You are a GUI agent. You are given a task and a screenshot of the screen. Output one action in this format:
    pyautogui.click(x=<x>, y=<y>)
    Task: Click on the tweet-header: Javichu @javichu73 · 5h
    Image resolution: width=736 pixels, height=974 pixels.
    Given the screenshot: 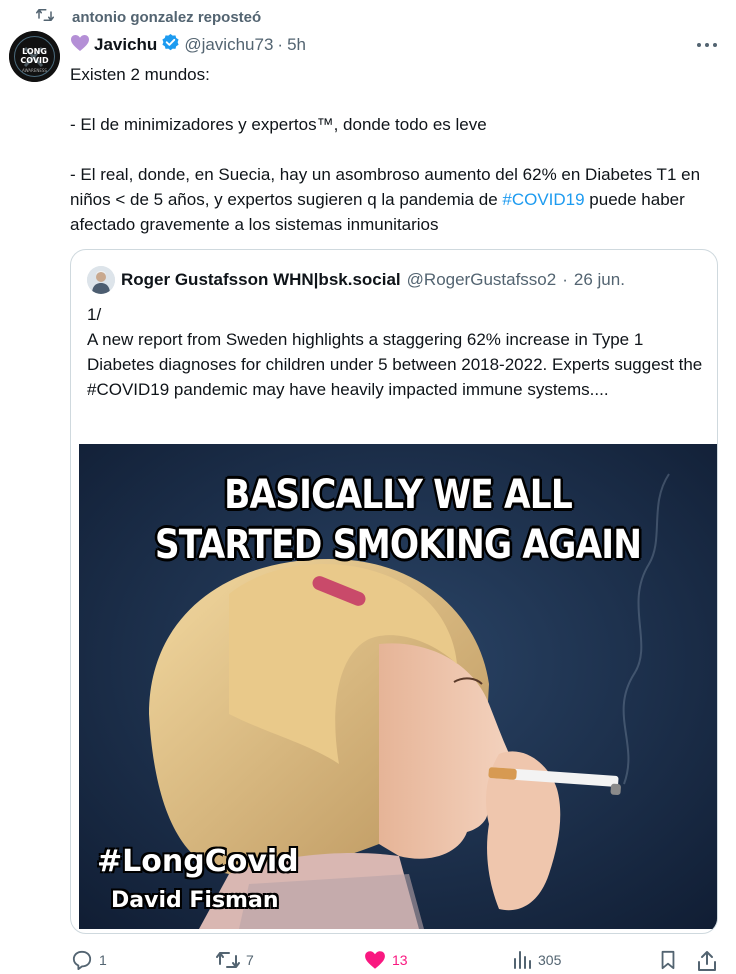 What is the action you would take?
    pyautogui.click(x=188, y=45)
    